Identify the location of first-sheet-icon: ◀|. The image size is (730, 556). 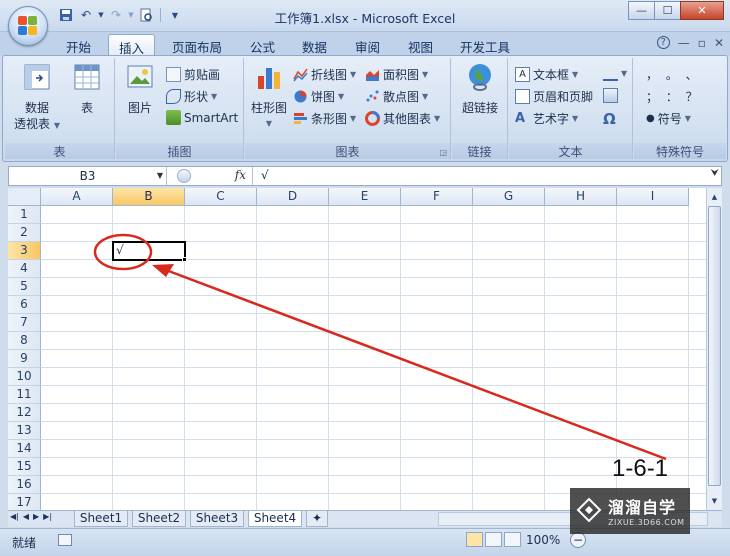
(14, 516).